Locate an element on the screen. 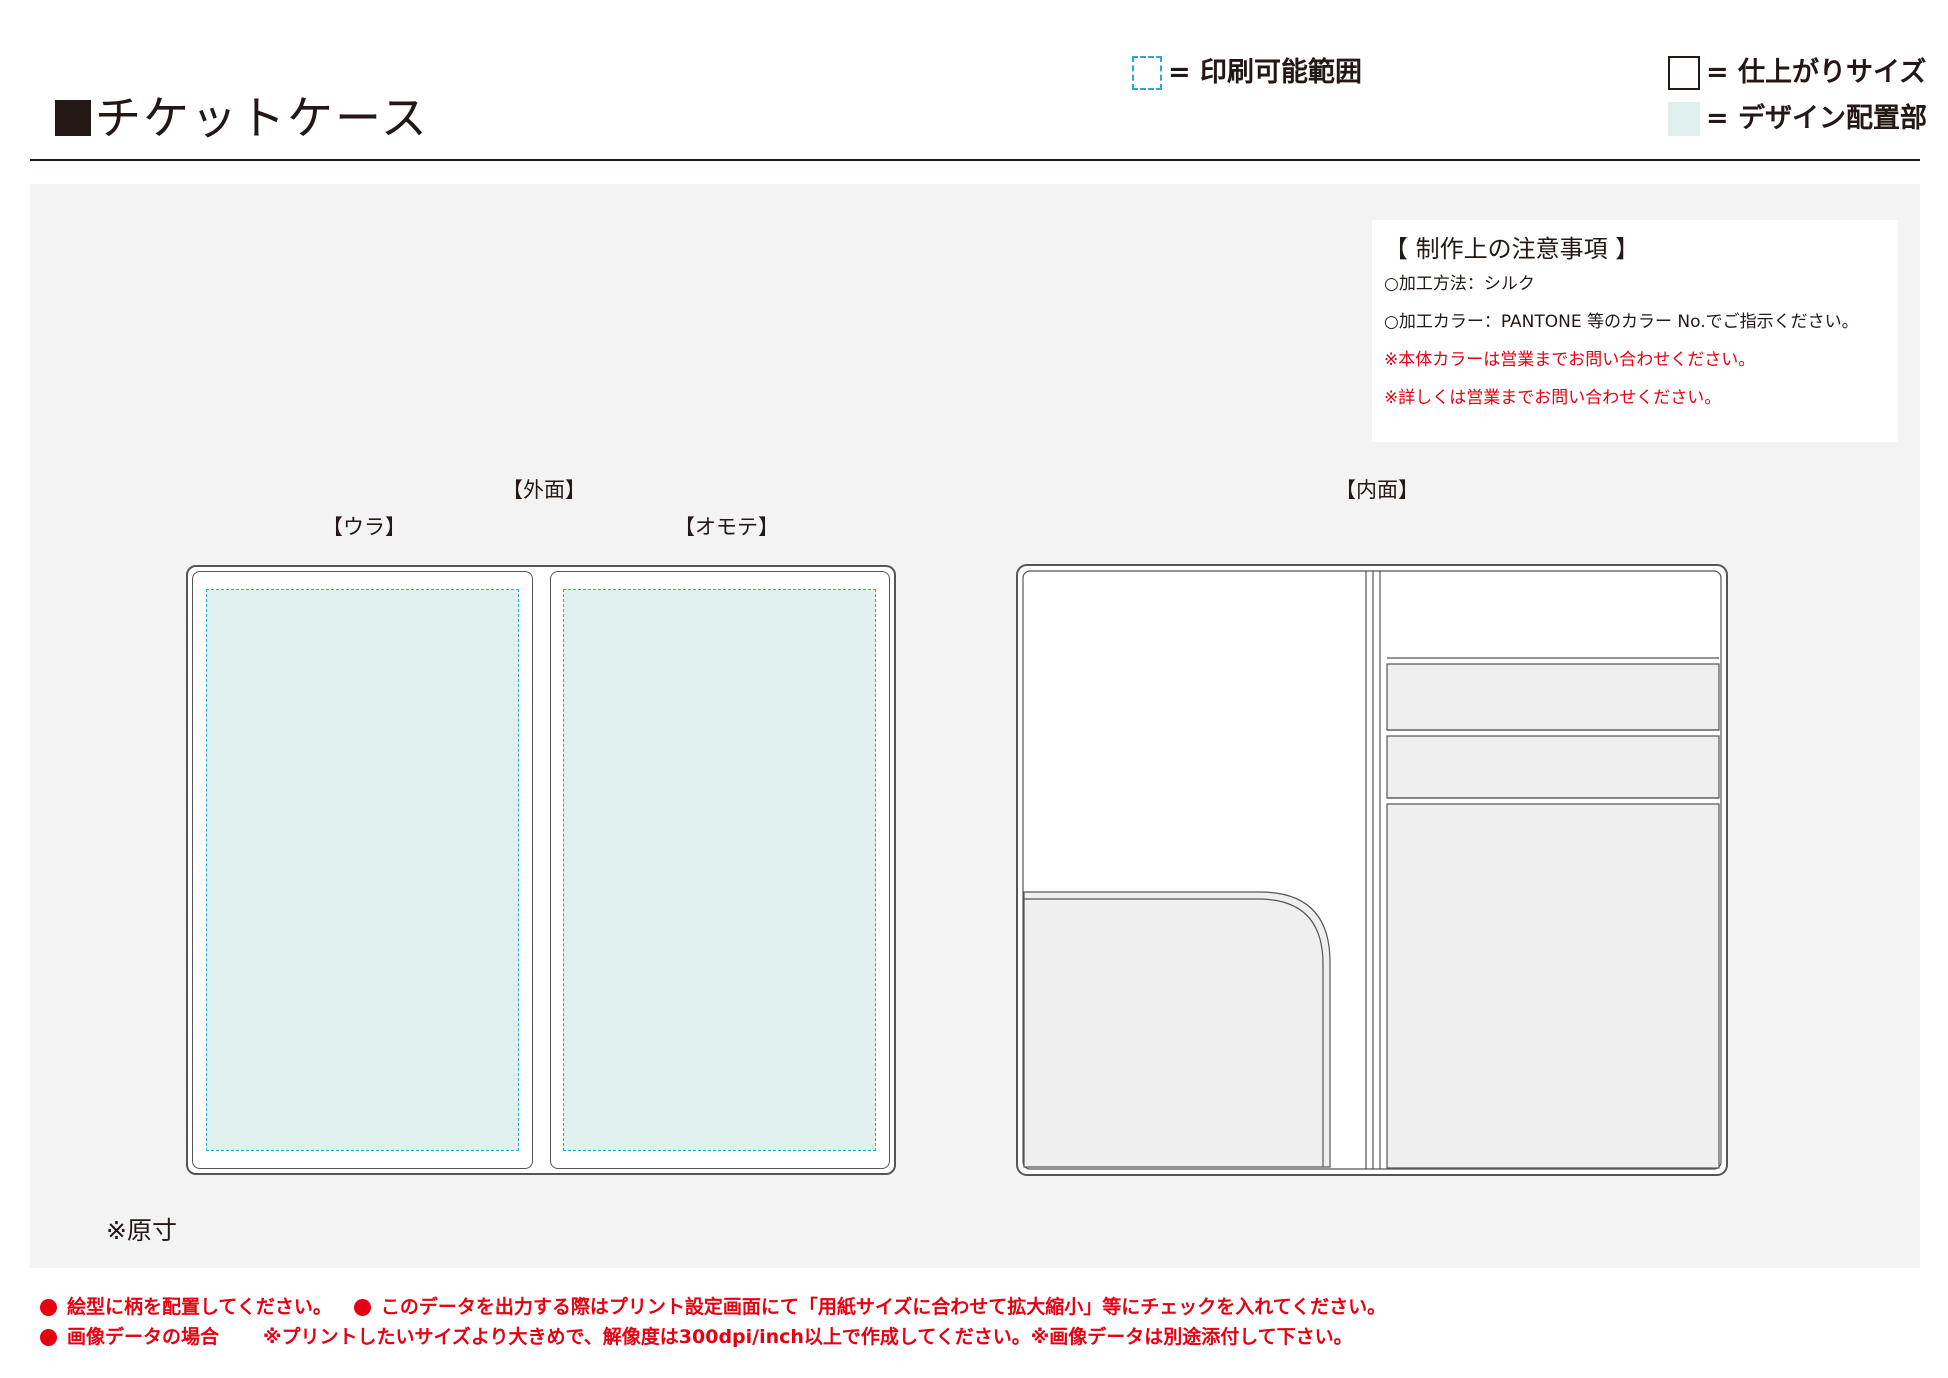 The image size is (1948, 1378). dashed-box-icon is located at coordinates (1147, 73).